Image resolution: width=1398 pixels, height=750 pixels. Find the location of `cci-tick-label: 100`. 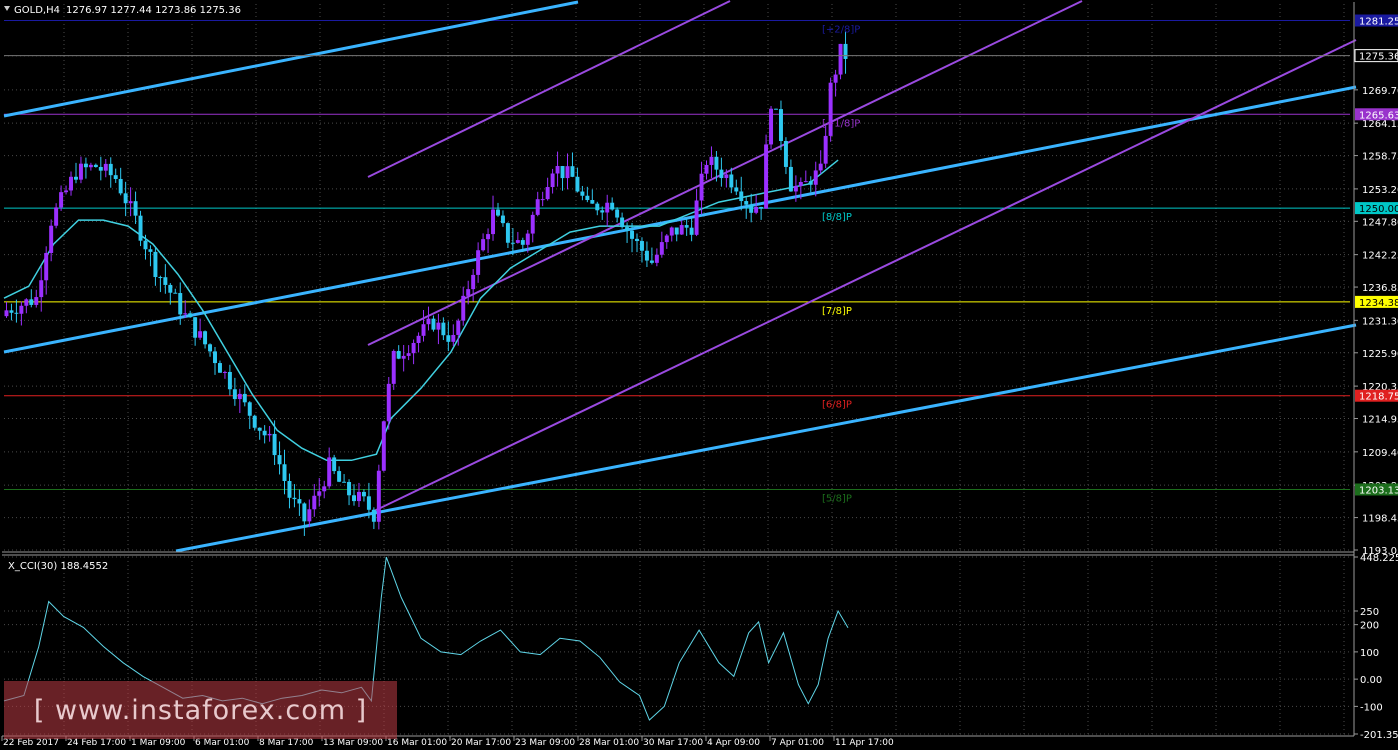

cci-tick-label: 100 is located at coordinates (1369, 653).